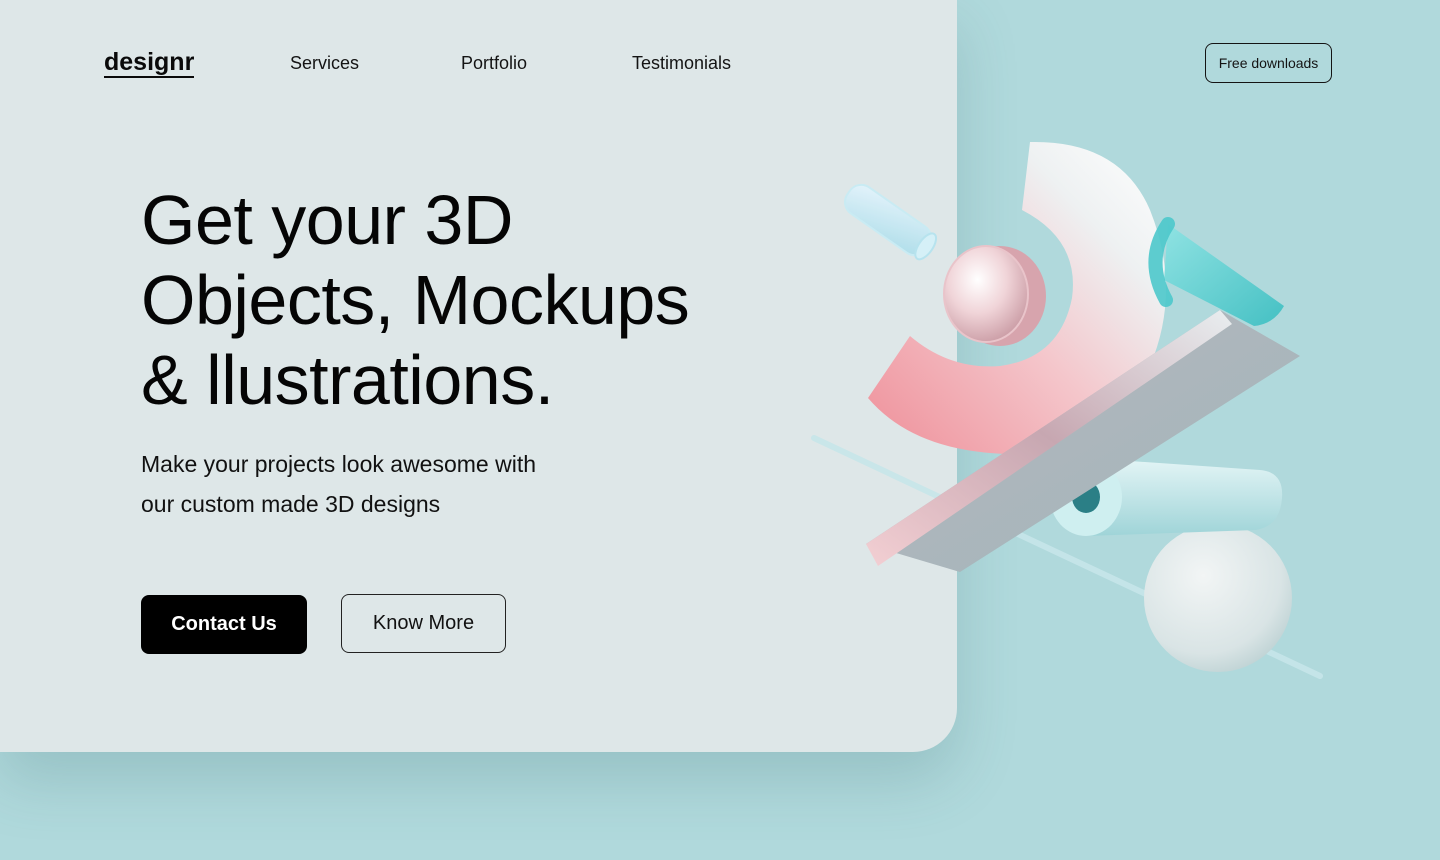 The height and width of the screenshot is (860, 1440). I want to click on teal-half-ring-shape, so click(1224, 275).